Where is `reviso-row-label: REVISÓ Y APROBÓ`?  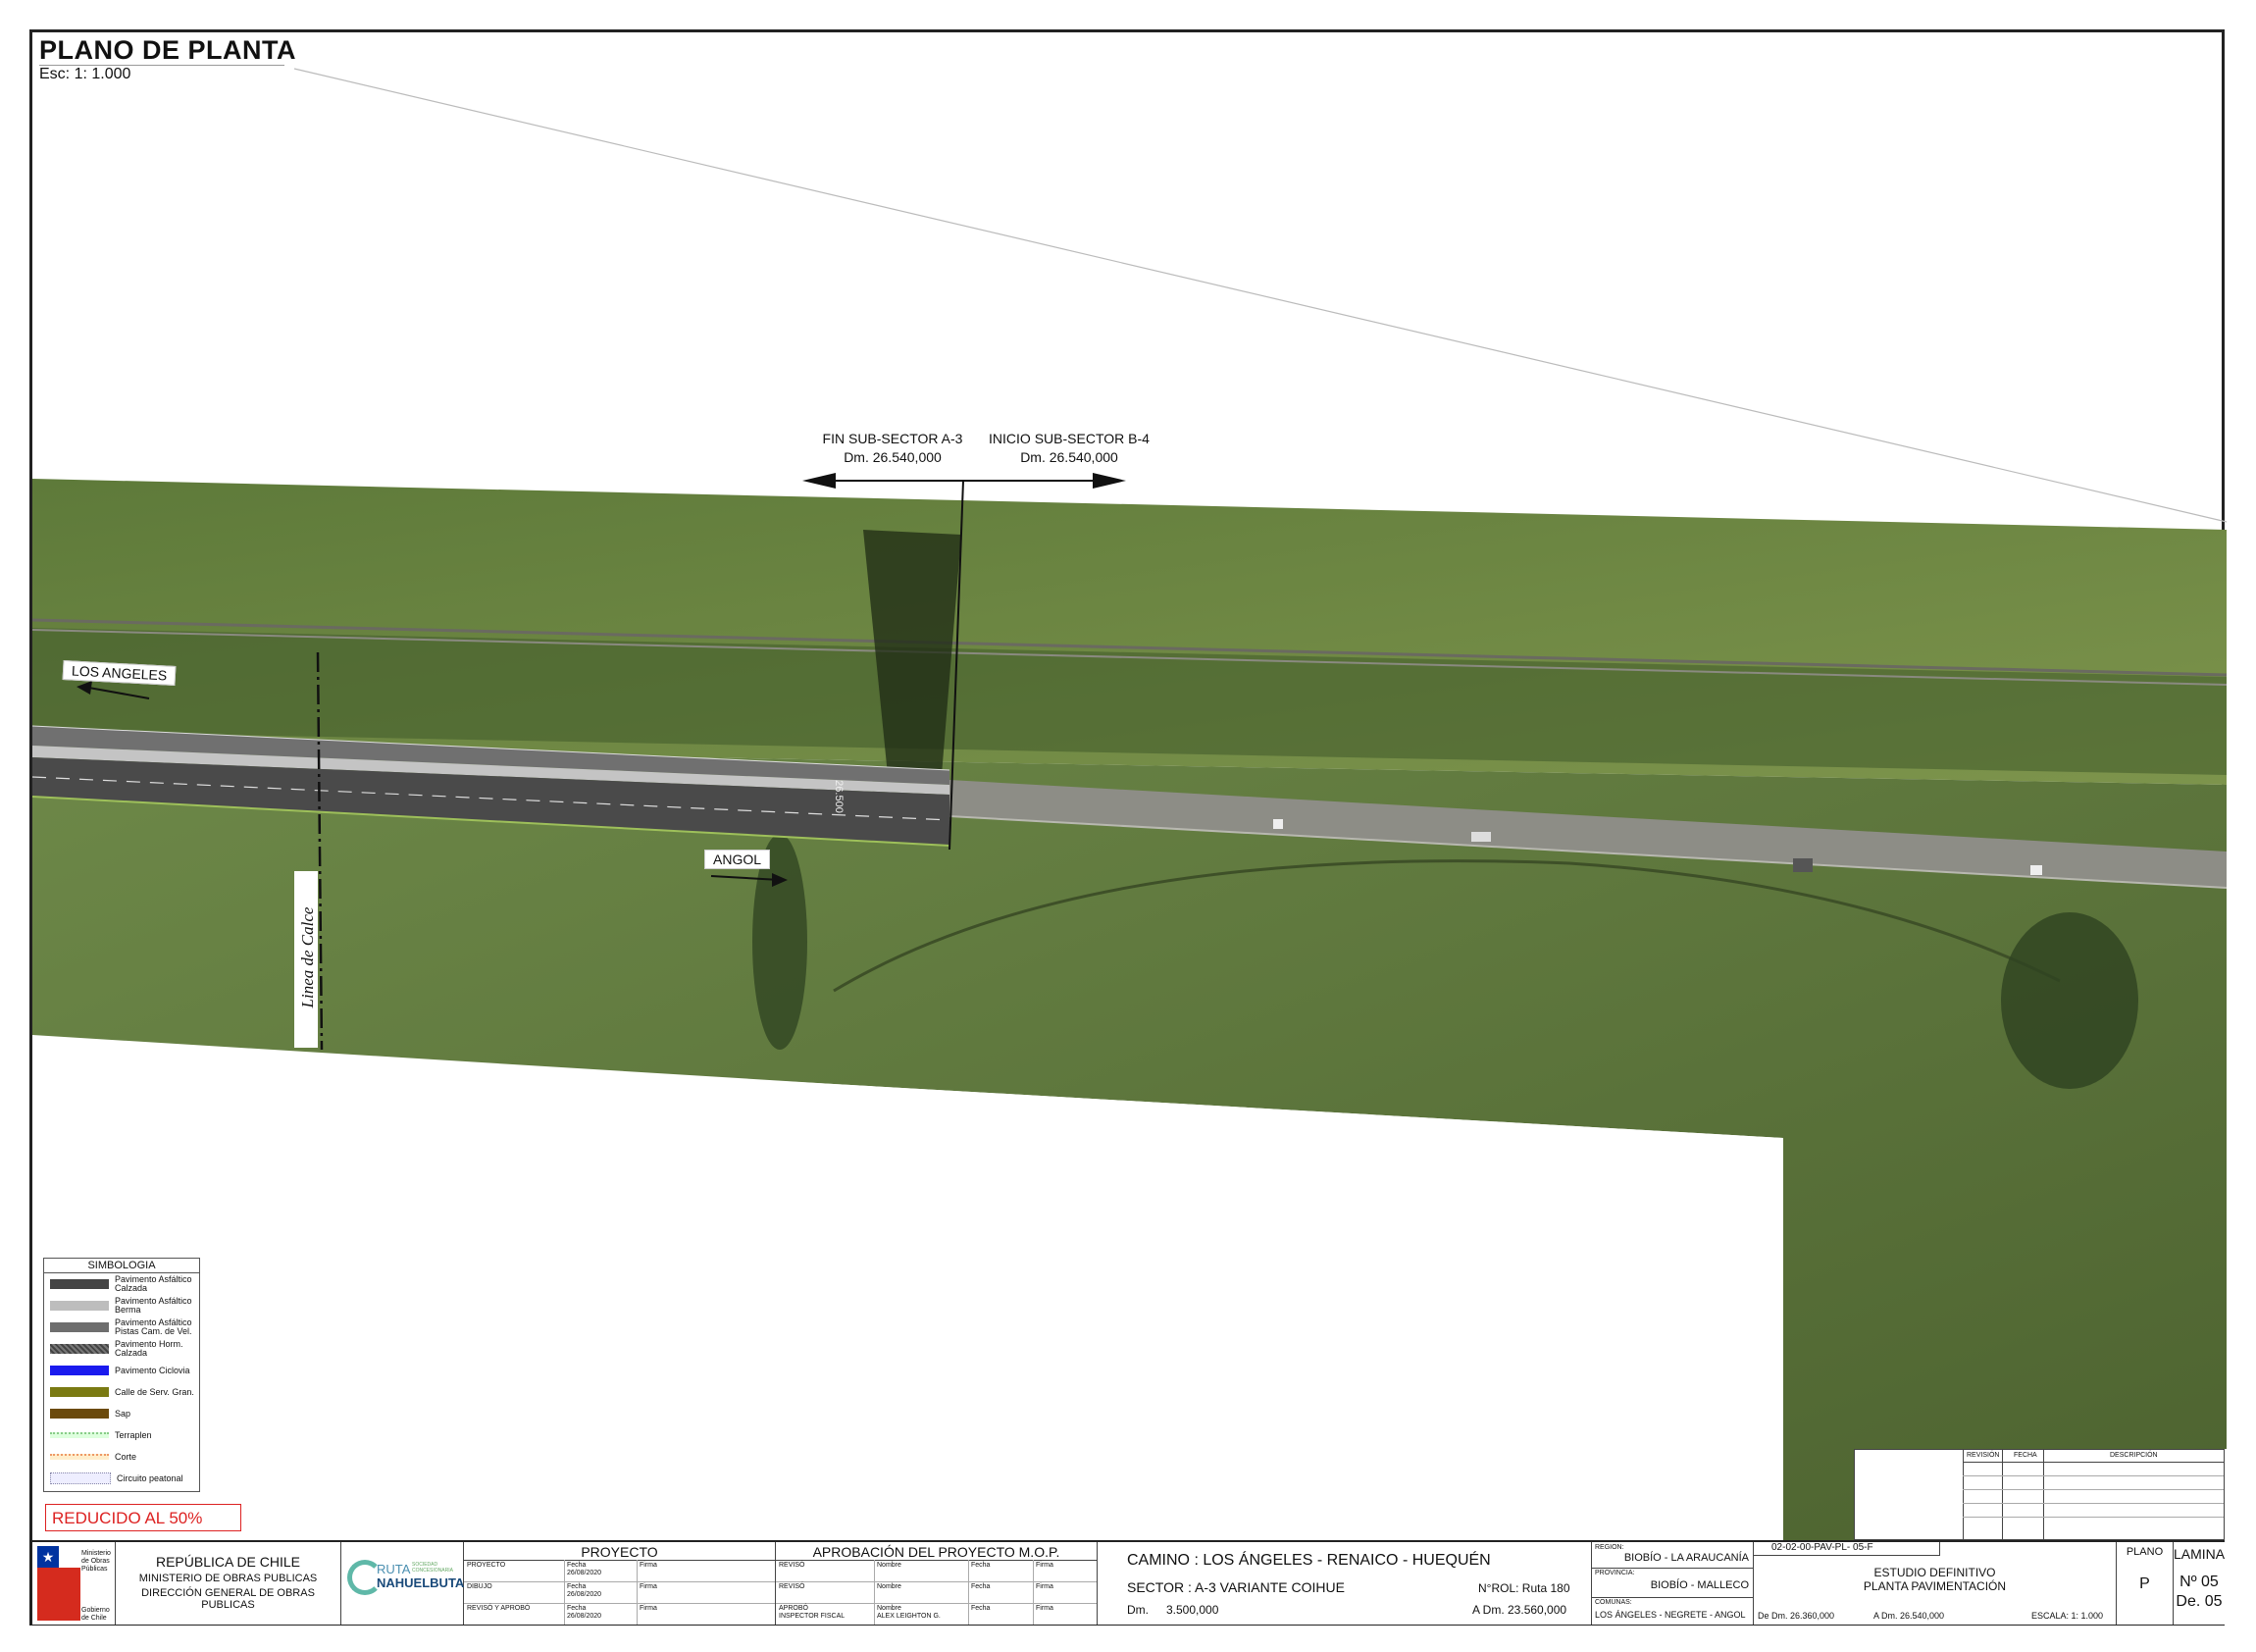 reviso-row-label: REVISÓ Y APROBÓ is located at coordinates (499, 1608).